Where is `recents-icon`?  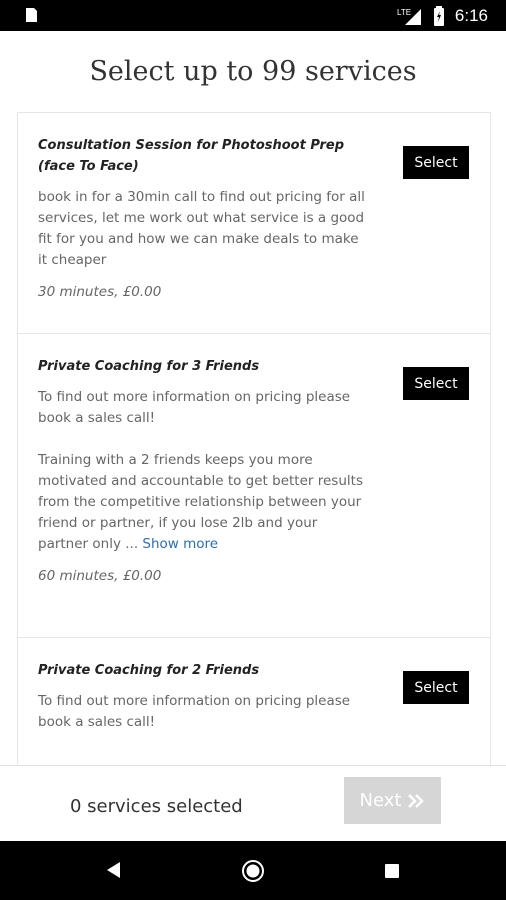
recents-icon is located at coordinates (392, 871).